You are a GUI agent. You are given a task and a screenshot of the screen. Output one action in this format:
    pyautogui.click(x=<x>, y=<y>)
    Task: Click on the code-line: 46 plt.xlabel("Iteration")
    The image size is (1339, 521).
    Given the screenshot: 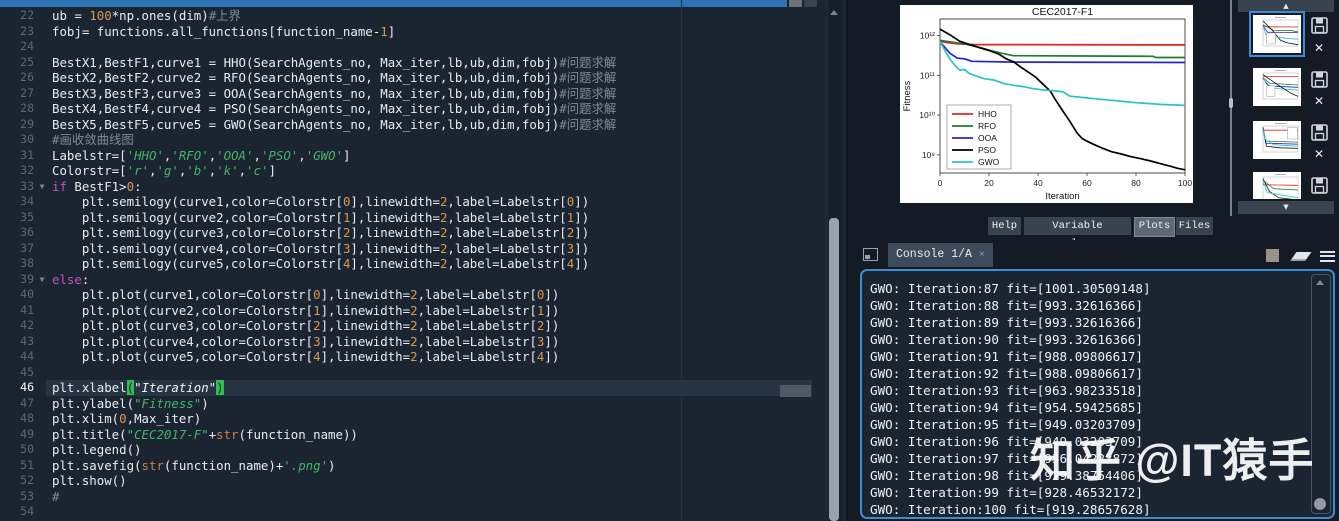 What is the action you would take?
    pyautogui.click(x=423, y=388)
    